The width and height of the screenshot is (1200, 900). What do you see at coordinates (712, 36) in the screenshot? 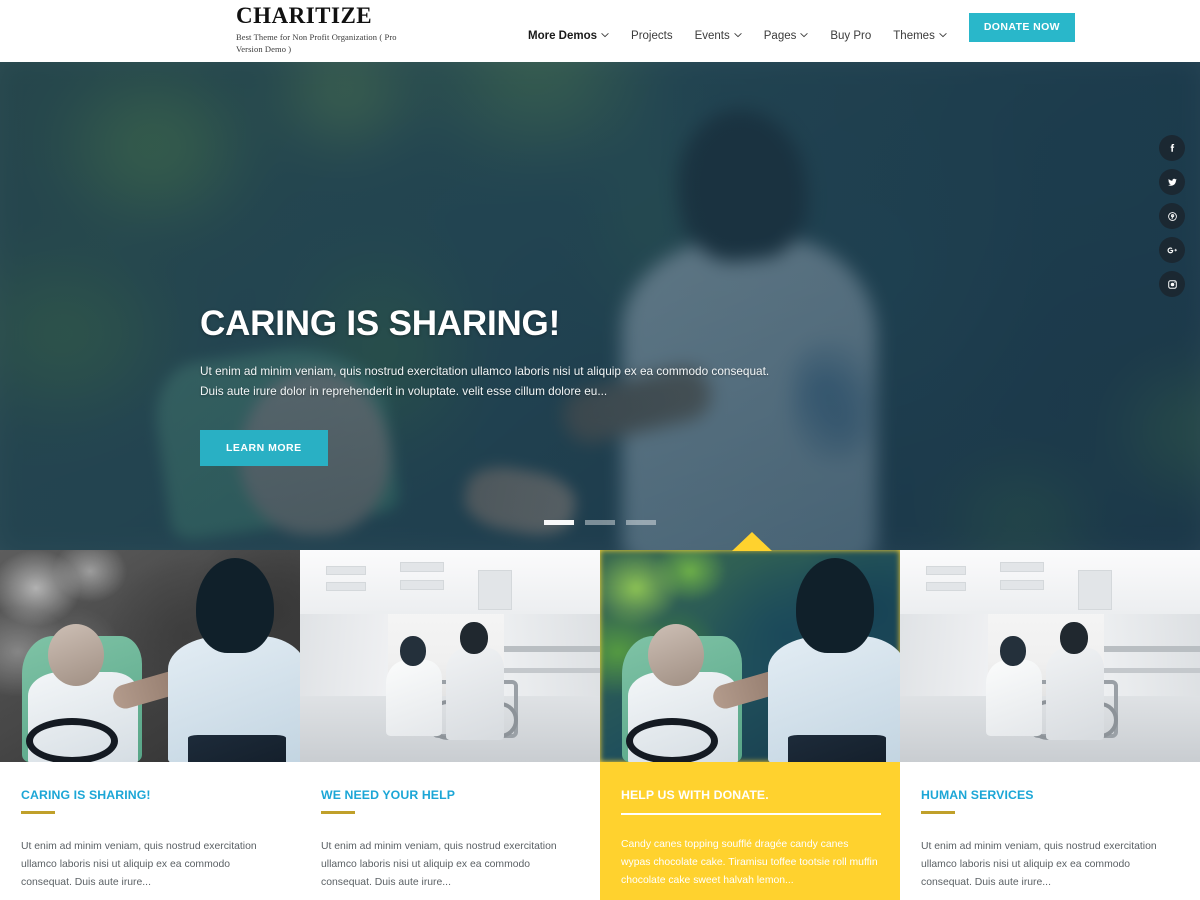
I see `nav-label: Events` at bounding box center [712, 36].